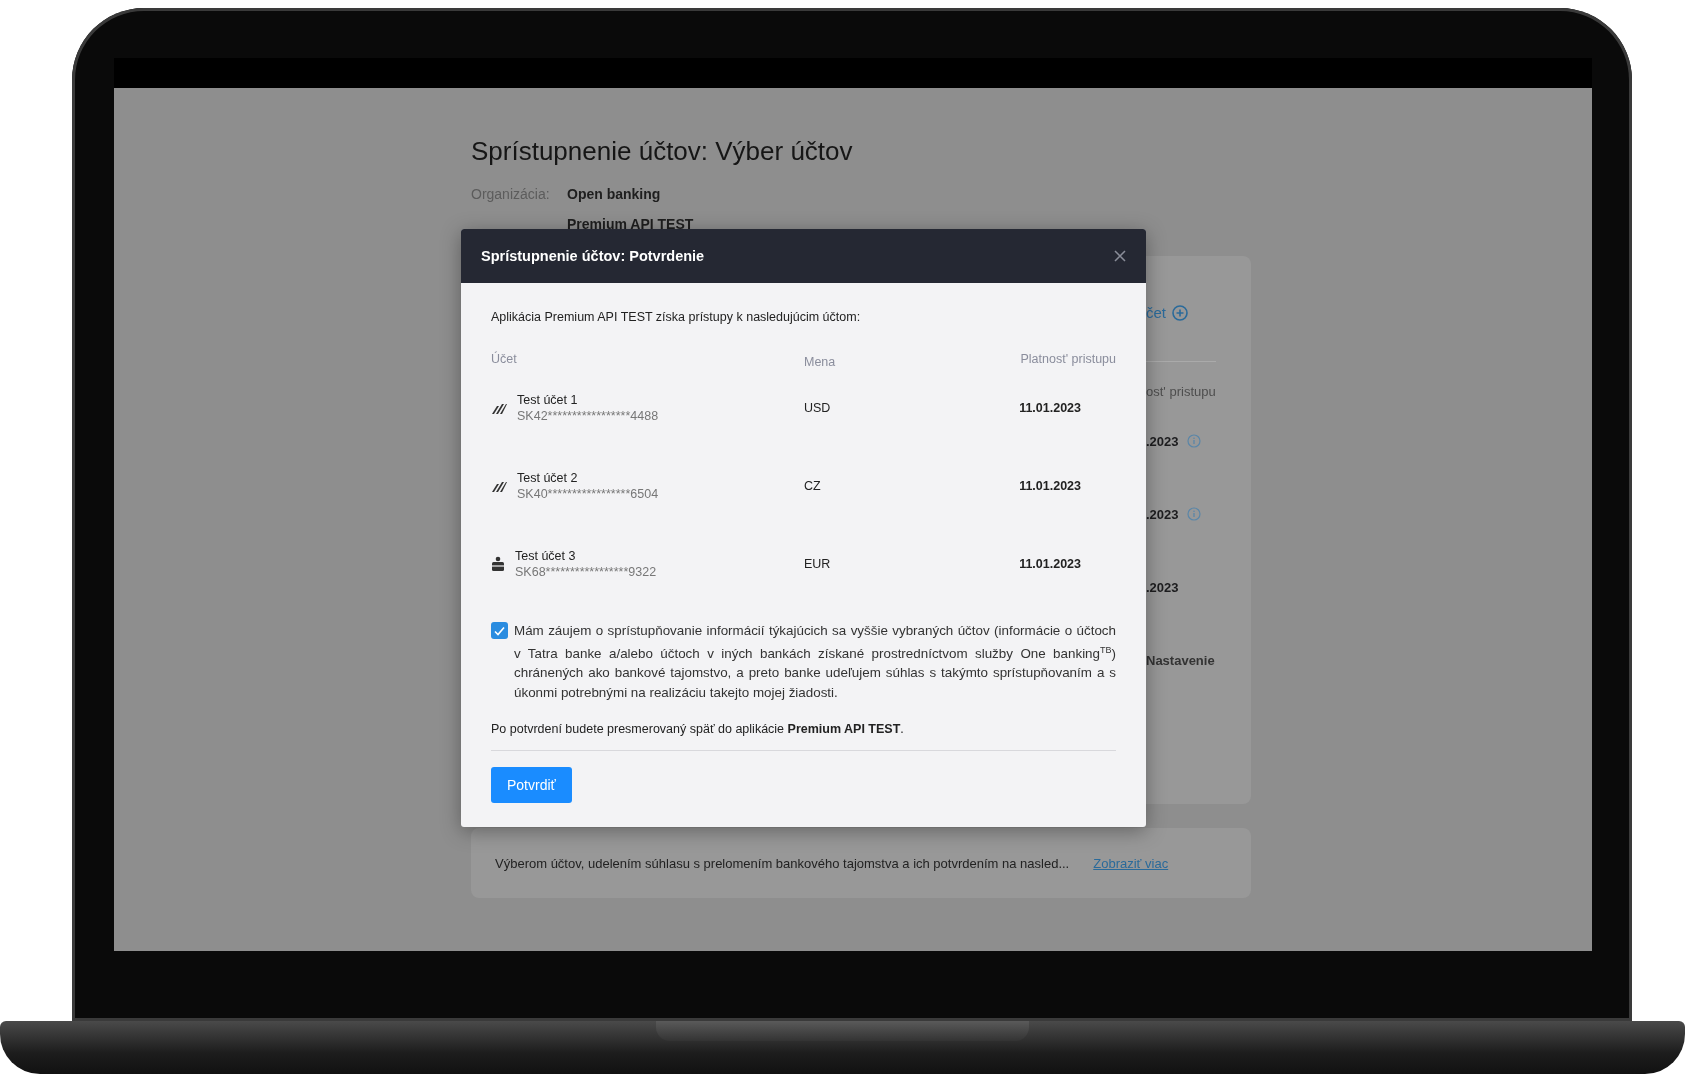  I want to click on bank-icon, so click(498, 564).